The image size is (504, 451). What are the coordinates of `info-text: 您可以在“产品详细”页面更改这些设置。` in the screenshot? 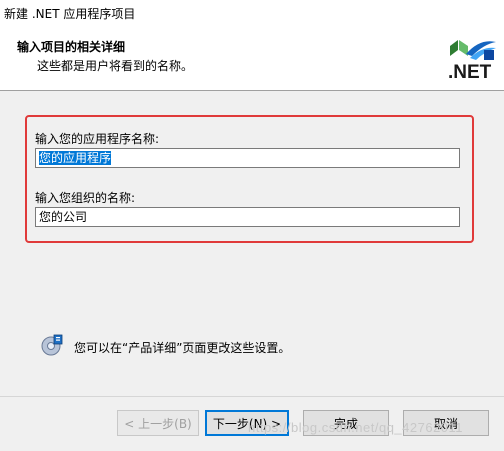 It's located at (182, 348).